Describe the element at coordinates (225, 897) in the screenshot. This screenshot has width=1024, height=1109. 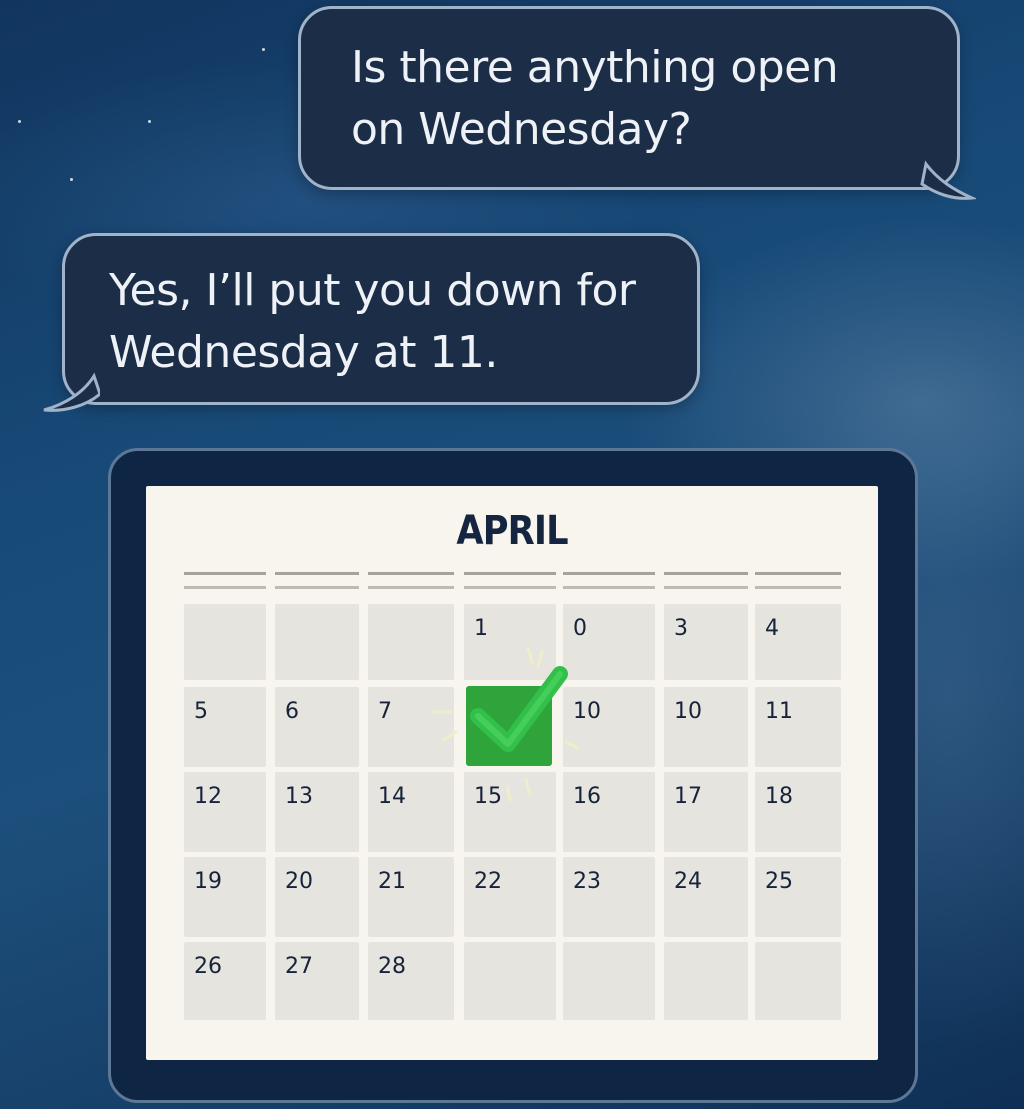
I see `calendar-day-cell: 19` at that location.